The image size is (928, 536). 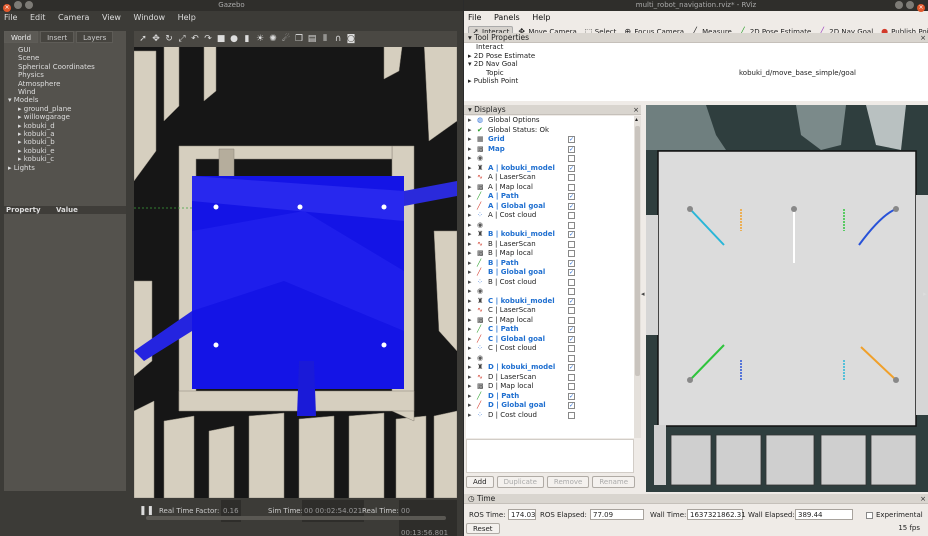 I want to click on display-row: ▸ ╱ C | Global goal ✓, so click(x=550, y=340).